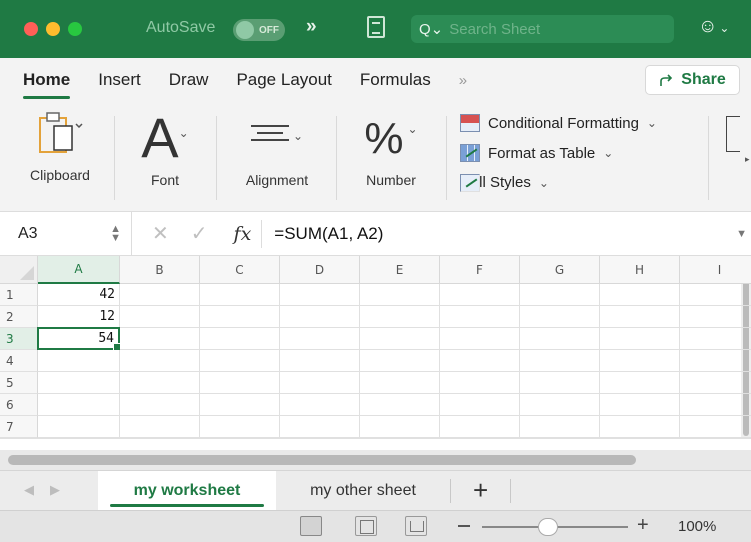 Image resolution: width=751 pixels, height=542 pixels. Describe the element at coordinates (560, 361) in the screenshot. I see `cell-g4` at that location.